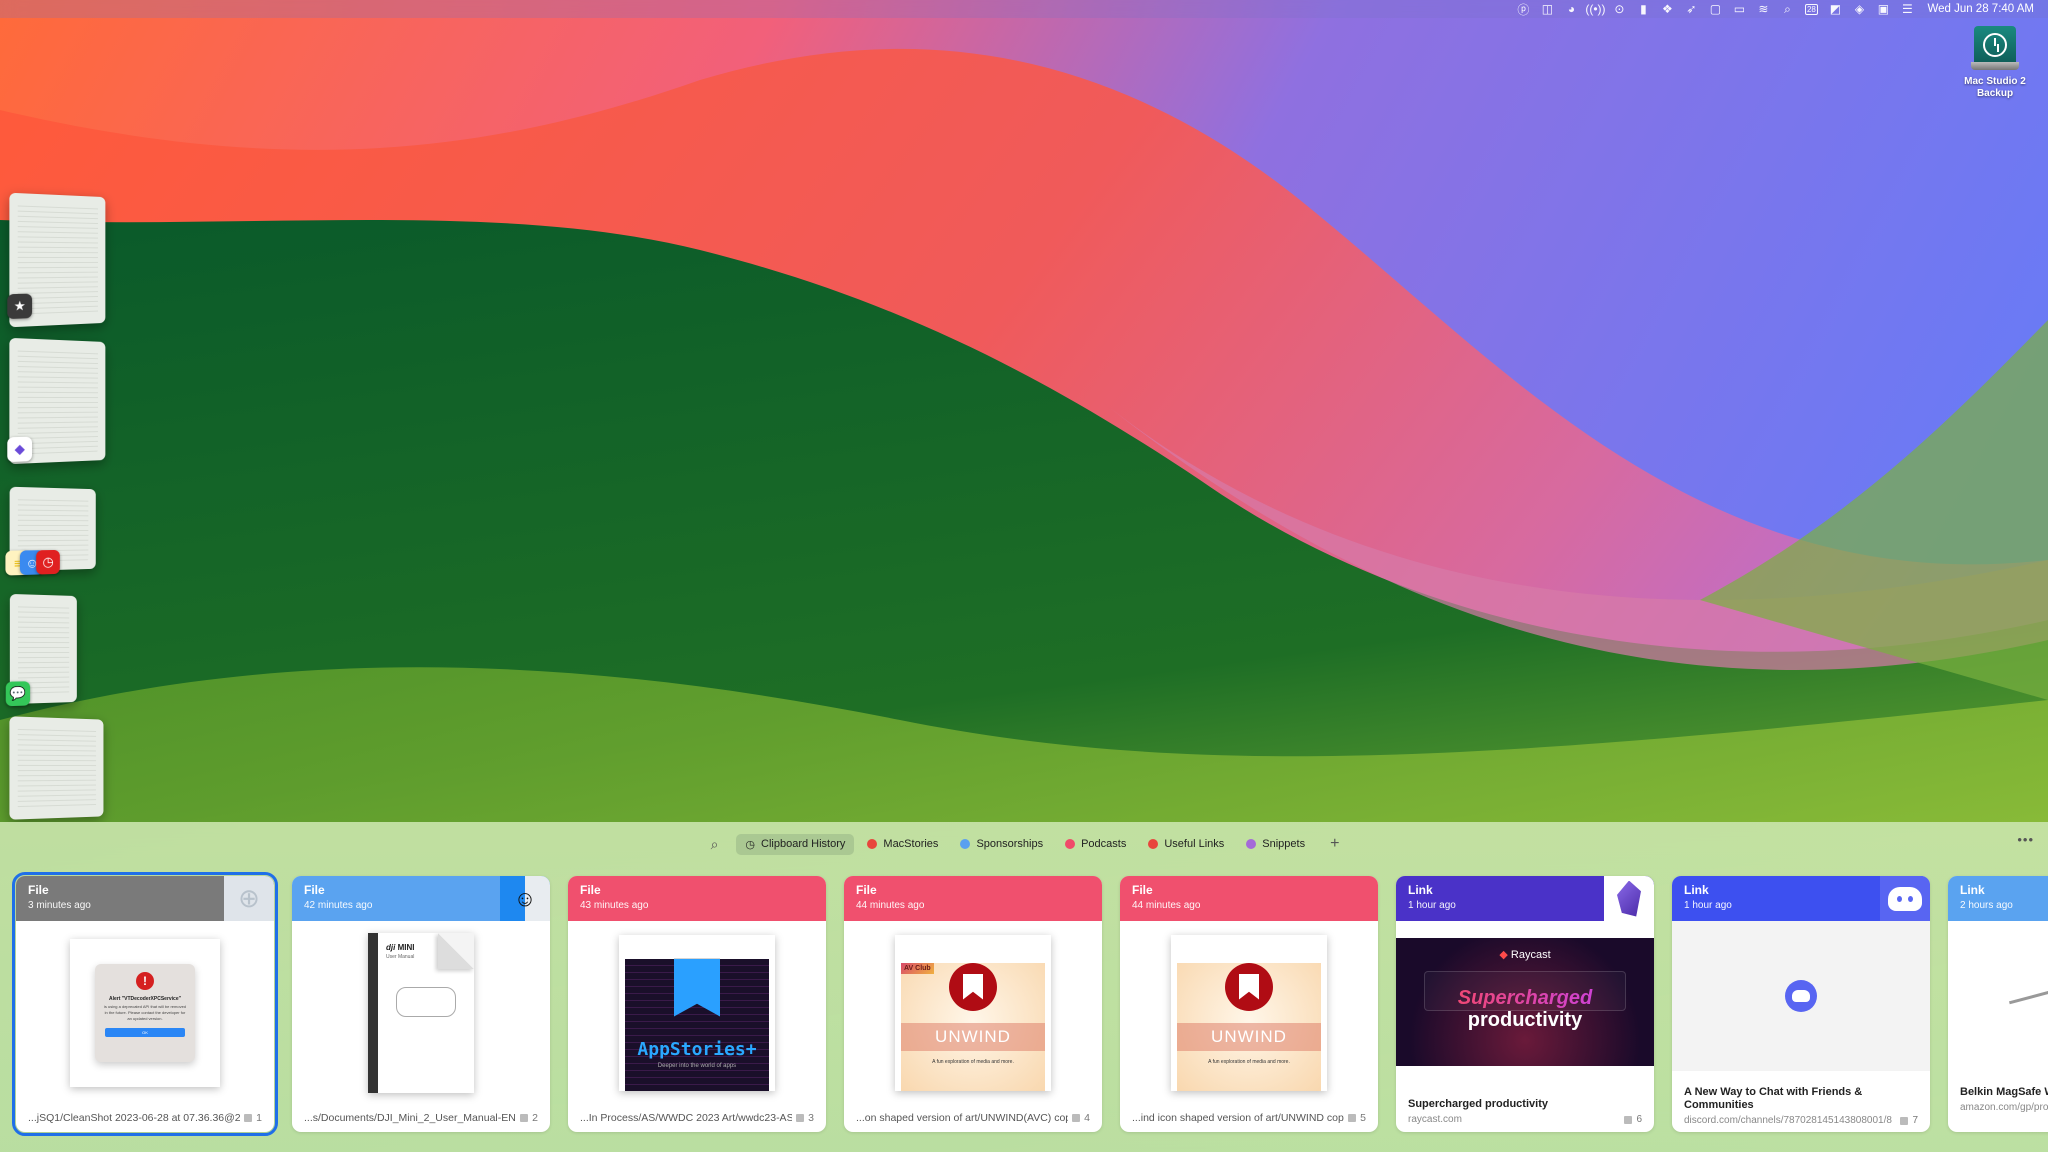  What do you see at coordinates (1284, 844) in the screenshot?
I see `tab-label: Snippets` at bounding box center [1284, 844].